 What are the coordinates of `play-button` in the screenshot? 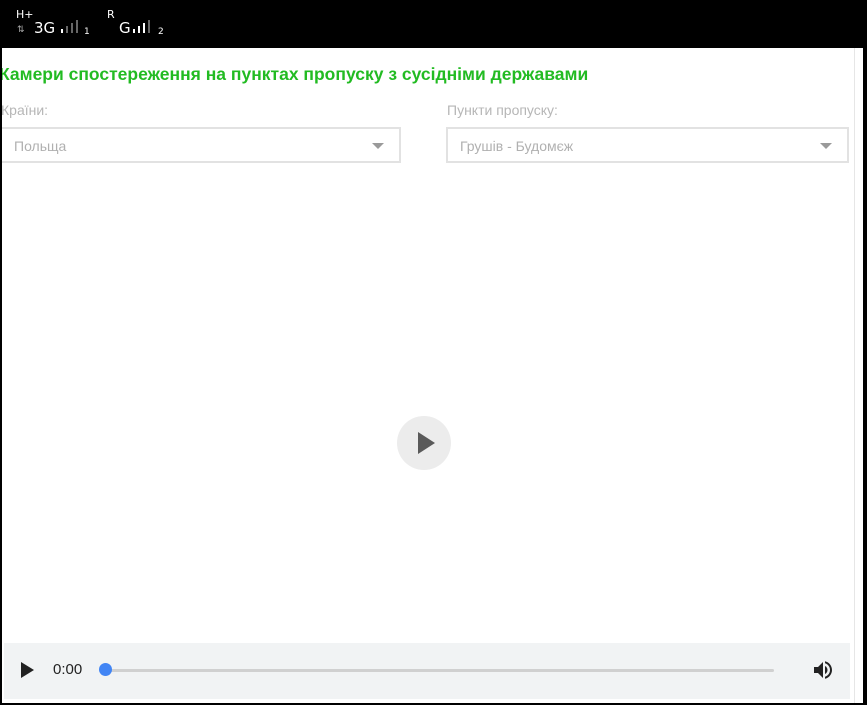 It's located at (27, 670).